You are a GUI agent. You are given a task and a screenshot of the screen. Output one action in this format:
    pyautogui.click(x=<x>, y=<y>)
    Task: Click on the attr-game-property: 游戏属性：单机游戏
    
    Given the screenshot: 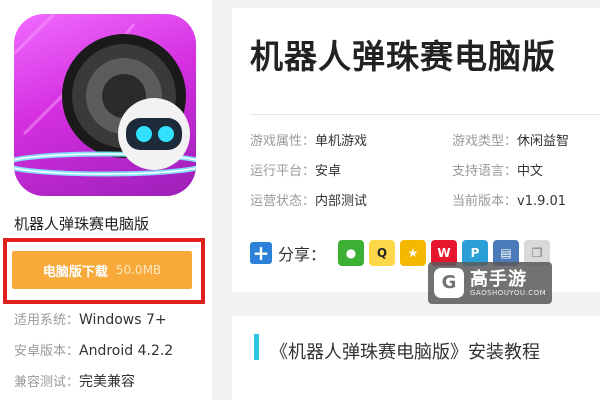 What is the action you would take?
    pyautogui.click(x=308, y=139)
    